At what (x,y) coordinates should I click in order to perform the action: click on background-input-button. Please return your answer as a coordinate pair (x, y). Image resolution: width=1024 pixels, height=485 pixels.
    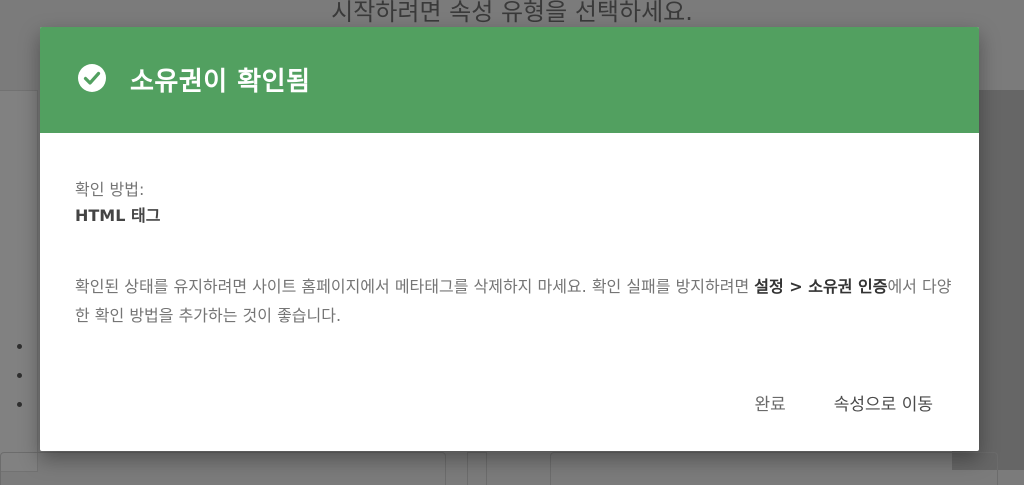
    Looking at the image, I should click on (477, 468).